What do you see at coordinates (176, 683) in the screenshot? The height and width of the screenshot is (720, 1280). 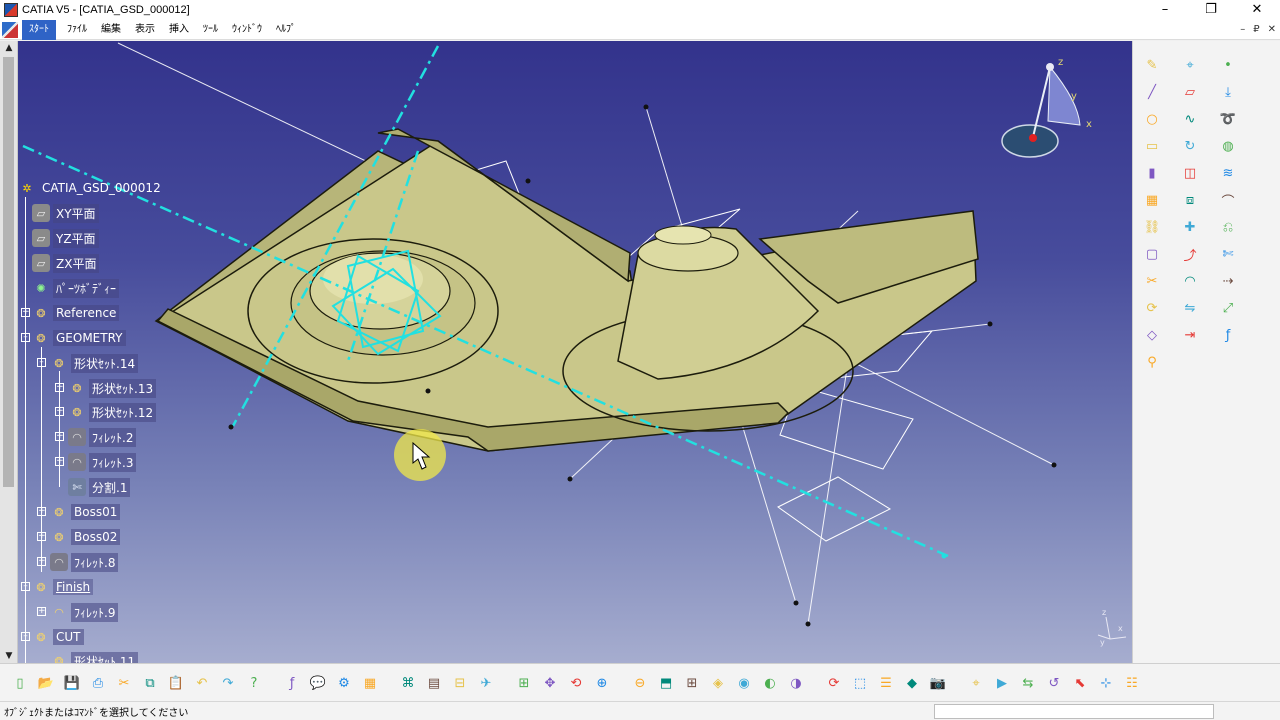 I see `paste-icon: 📋` at bounding box center [176, 683].